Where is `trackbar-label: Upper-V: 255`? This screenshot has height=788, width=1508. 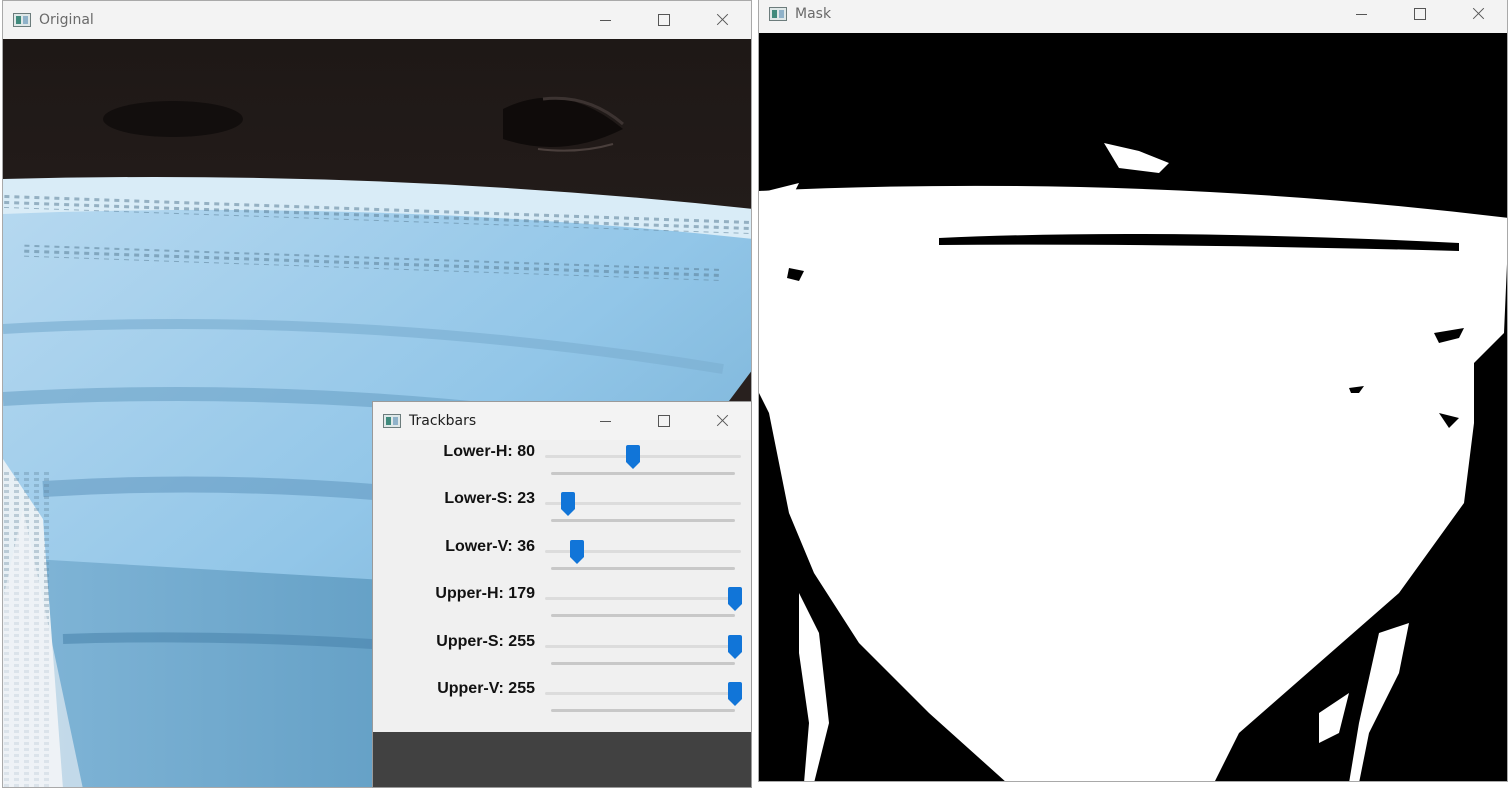 trackbar-label: Upper-V: 255 is located at coordinates (486, 688).